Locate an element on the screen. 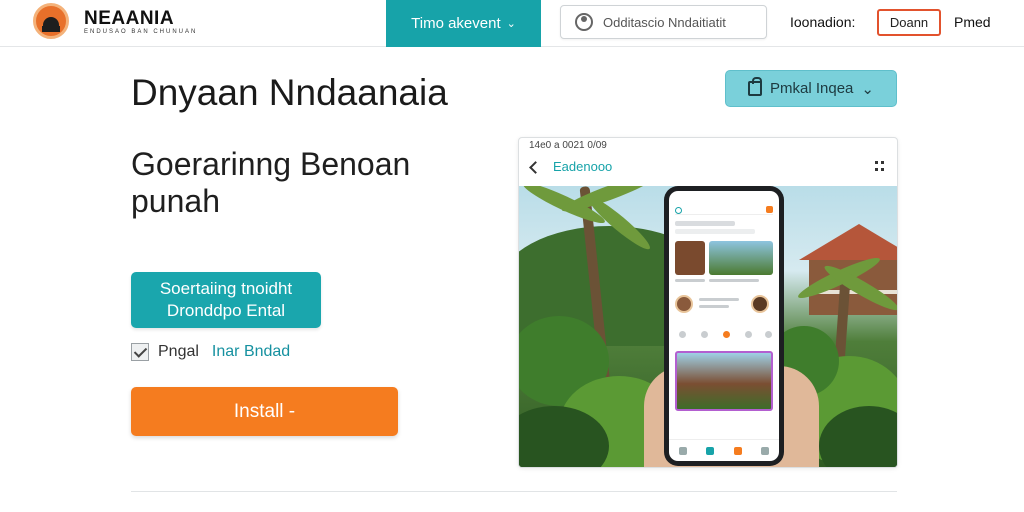  back-arrow-icon is located at coordinates (535, 167).